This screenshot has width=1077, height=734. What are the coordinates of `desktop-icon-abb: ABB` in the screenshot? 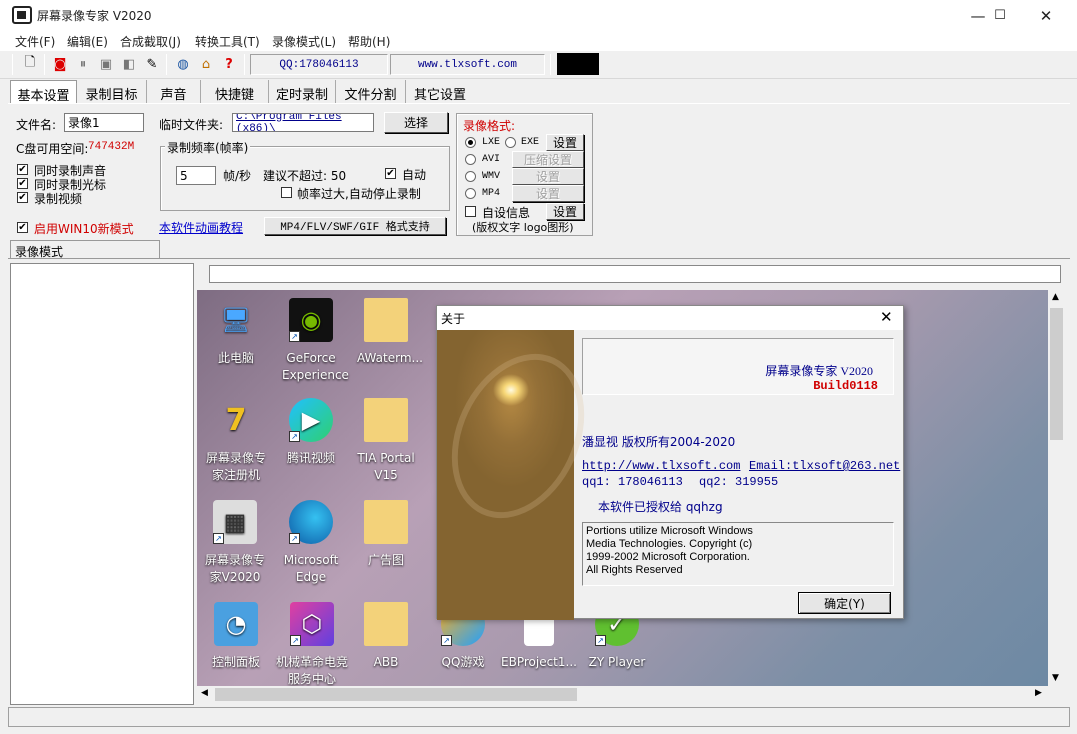 It's located at (386, 636).